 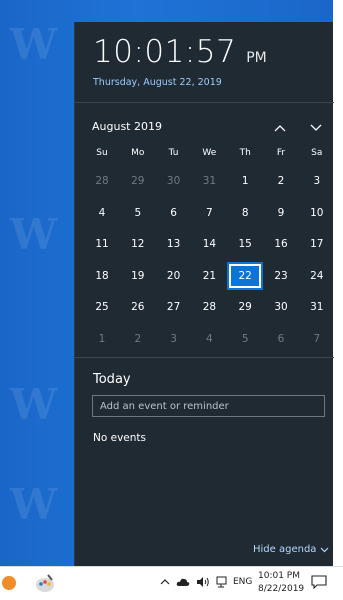 What do you see at coordinates (102, 244) in the screenshot?
I see `calendar-day: 11` at bounding box center [102, 244].